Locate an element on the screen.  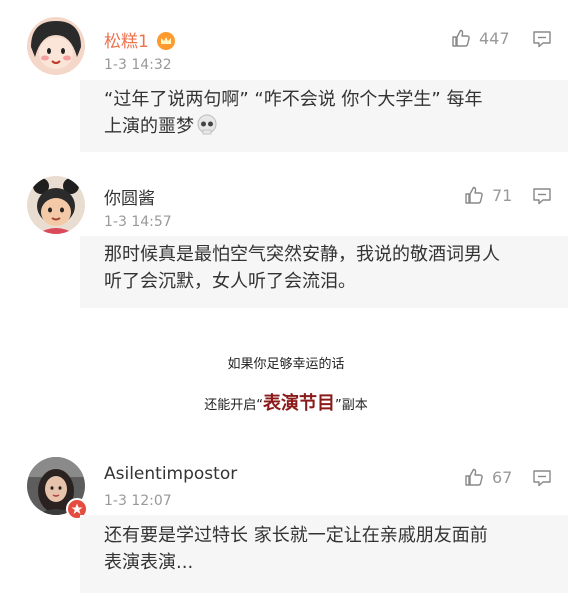
like-button: 447 is located at coordinates (480, 38).